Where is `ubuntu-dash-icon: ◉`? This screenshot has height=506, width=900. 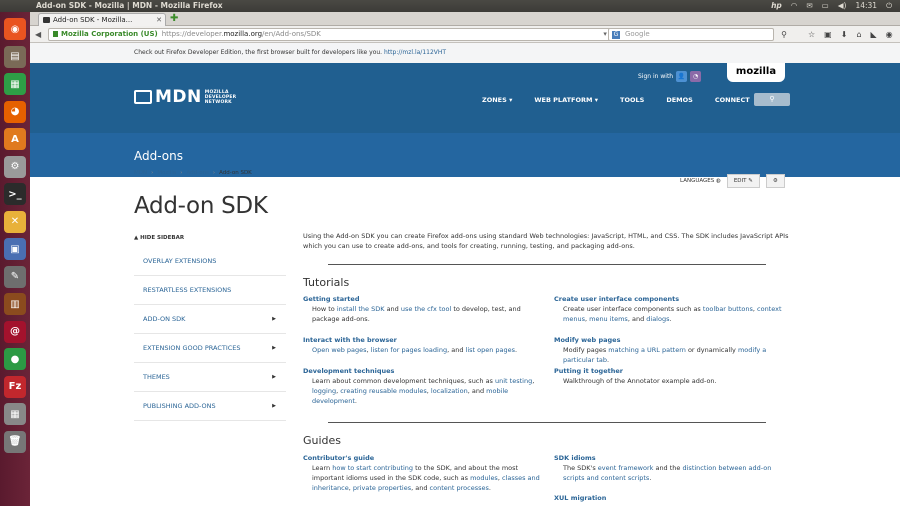
ubuntu-dash-icon: ◉ is located at coordinates (15, 29).